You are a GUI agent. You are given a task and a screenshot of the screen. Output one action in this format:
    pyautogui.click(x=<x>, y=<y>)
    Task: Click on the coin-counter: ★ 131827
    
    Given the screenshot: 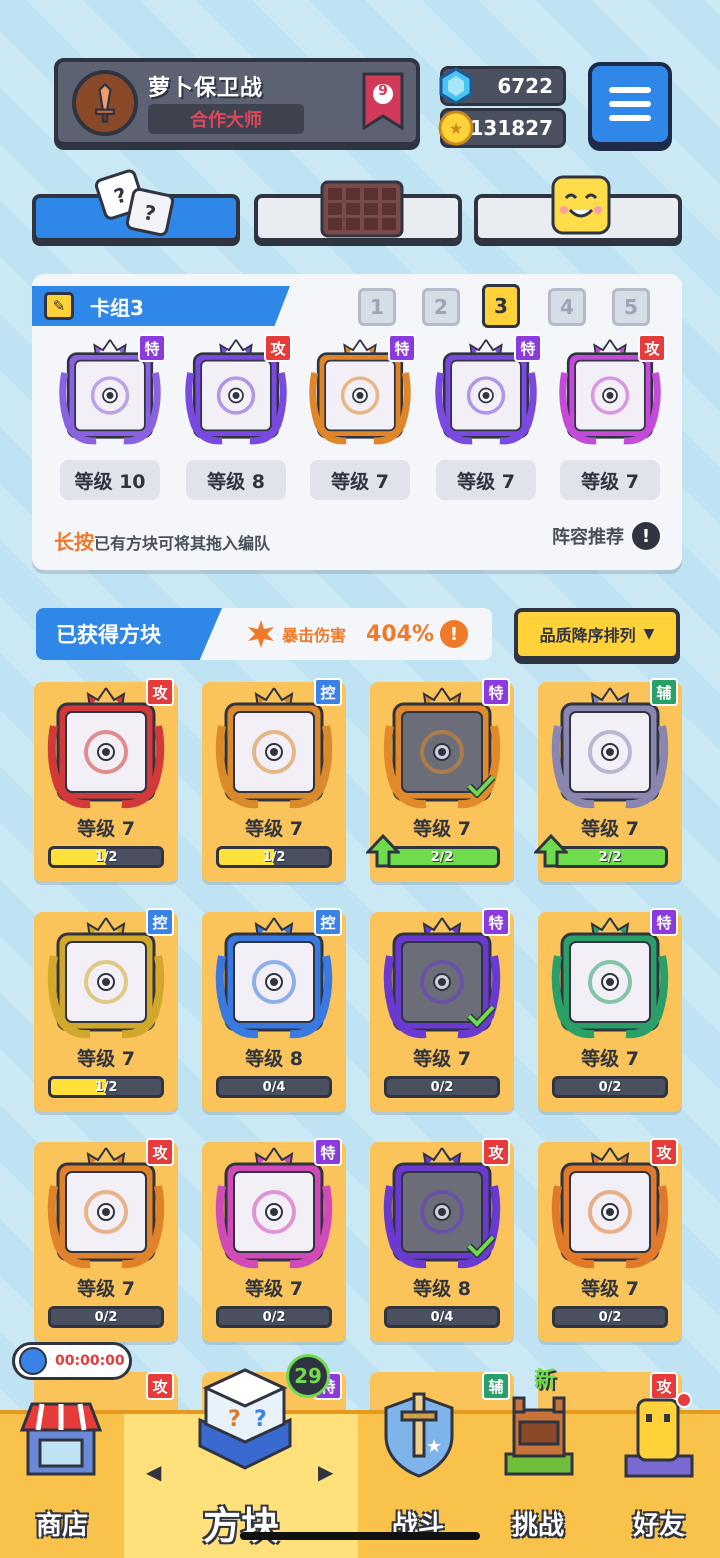 What is the action you would take?
    pyautogui.click(x=502, y=128)
    